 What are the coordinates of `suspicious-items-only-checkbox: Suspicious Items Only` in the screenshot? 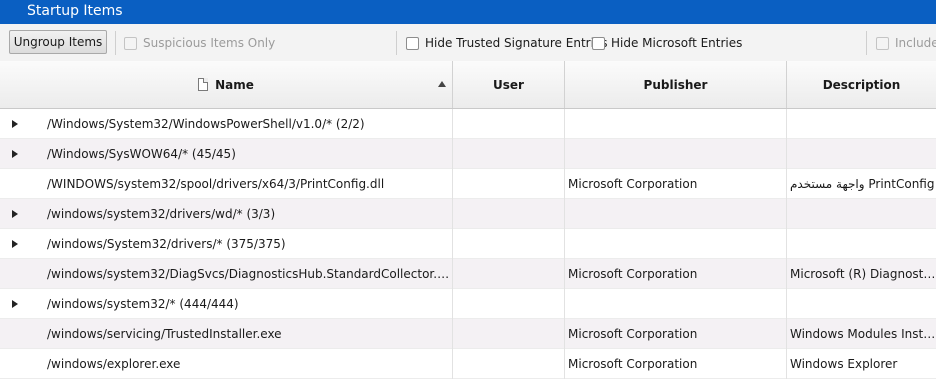 It's located at (199, 43).